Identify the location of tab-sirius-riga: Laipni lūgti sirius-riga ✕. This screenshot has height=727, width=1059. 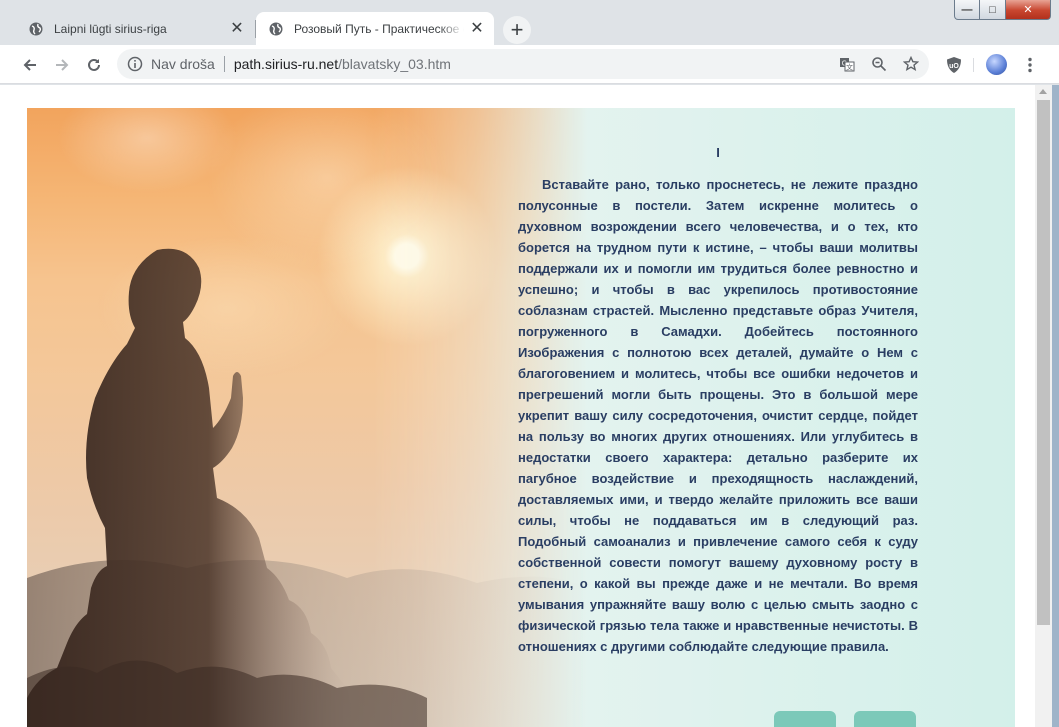
(135, 28).